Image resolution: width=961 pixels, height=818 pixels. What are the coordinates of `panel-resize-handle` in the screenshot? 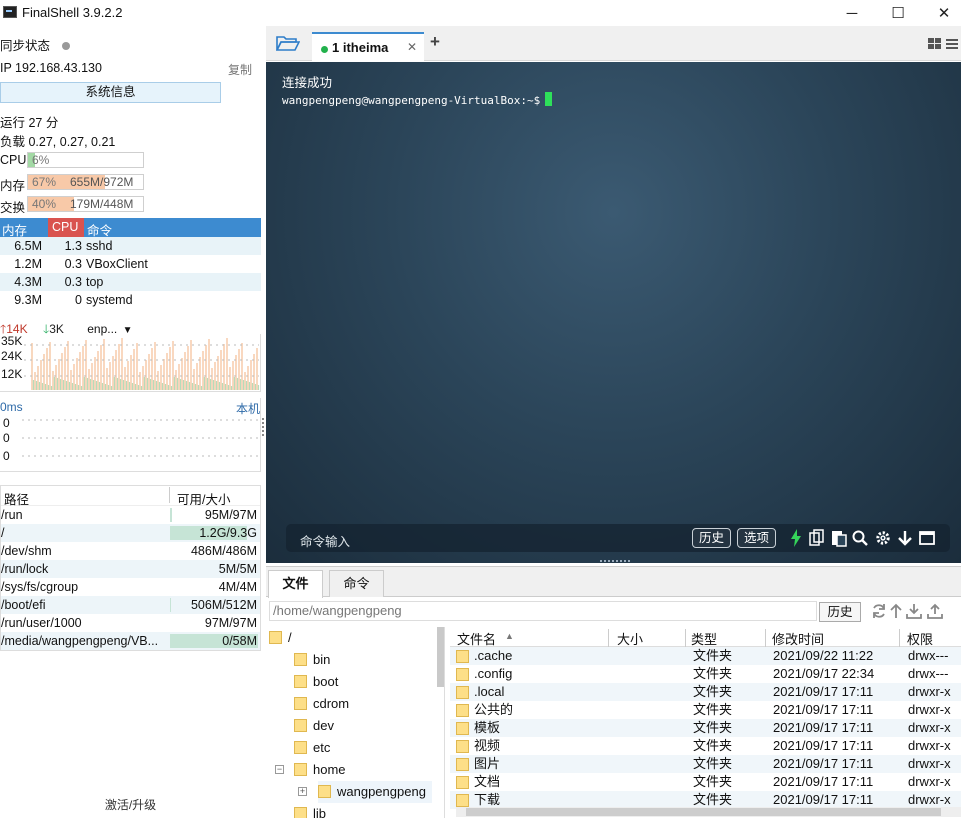 It's located at (263, 427).